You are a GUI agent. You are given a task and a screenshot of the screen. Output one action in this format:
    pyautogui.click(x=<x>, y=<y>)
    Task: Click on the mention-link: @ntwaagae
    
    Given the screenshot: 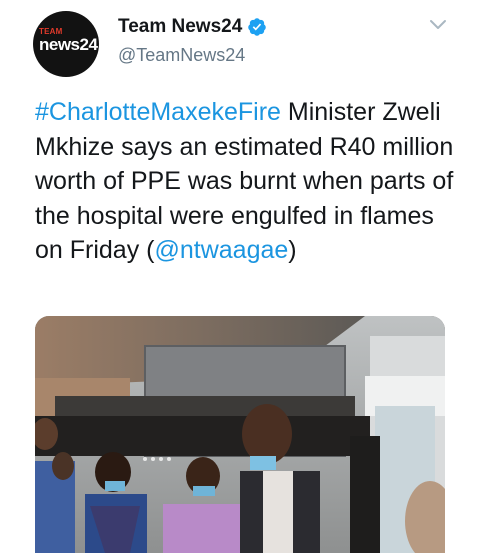 What is the action you would take?
    pyautogui.click(x=221, y=250)
    